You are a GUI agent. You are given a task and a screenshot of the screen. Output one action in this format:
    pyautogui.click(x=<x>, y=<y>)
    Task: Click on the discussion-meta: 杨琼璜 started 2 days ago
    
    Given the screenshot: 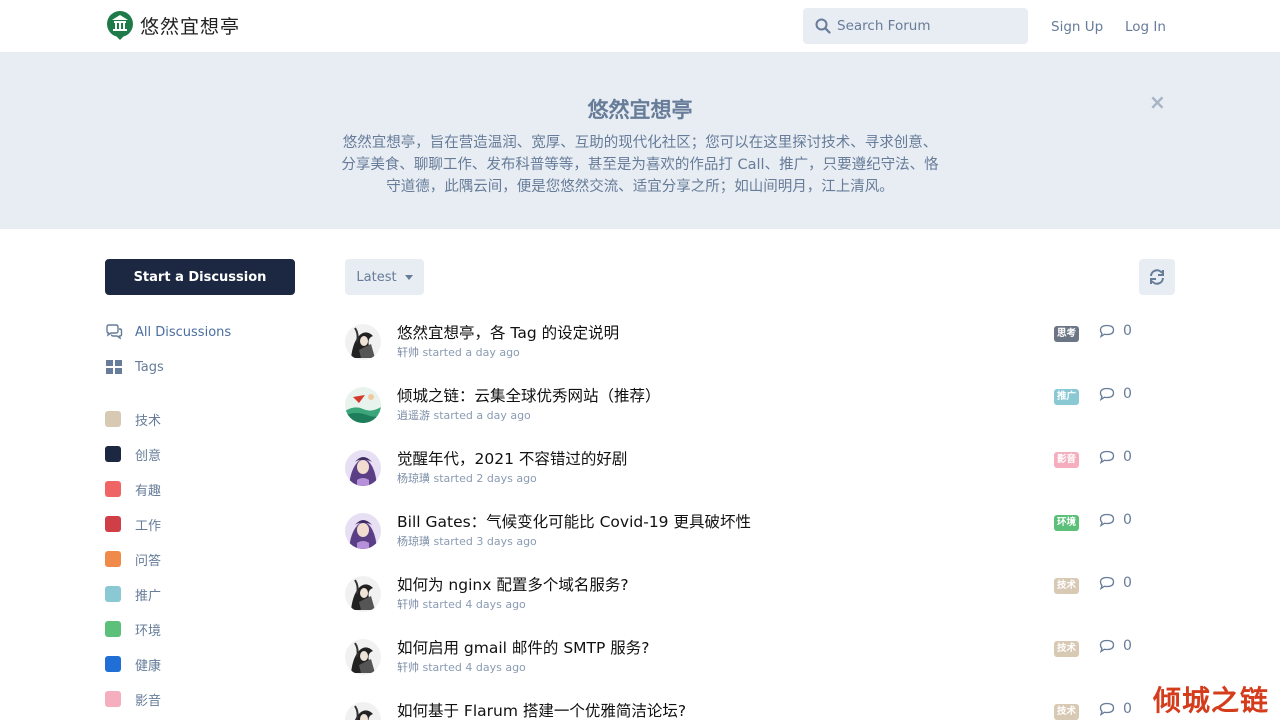 What is the action you would take?
    pyautogui.click(x=467, y=478)
    